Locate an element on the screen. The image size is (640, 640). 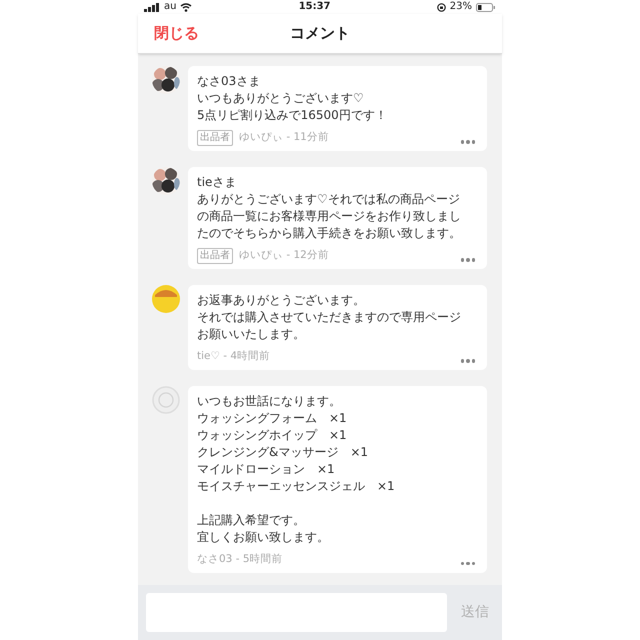
send-button: 送信 is located at coordinates (475, 612).